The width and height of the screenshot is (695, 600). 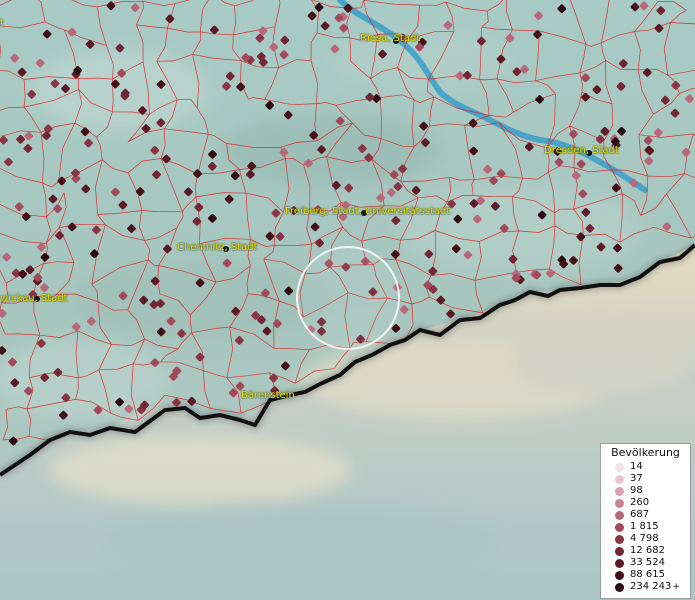 I want to click on legend-entry: 12 682, so click(x=645, y=551).